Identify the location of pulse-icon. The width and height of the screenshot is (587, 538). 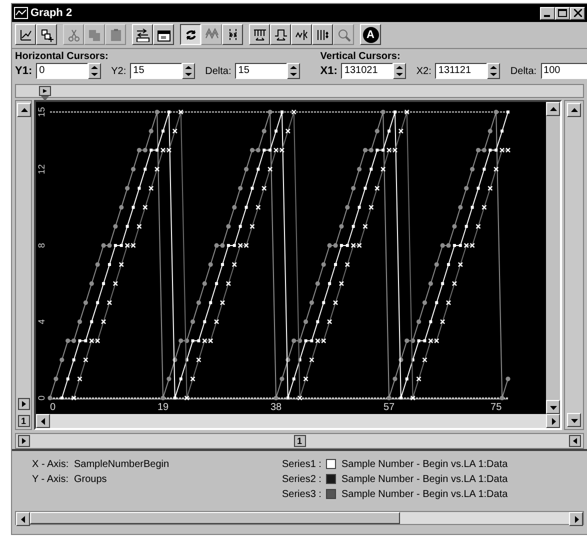
(281, 35).